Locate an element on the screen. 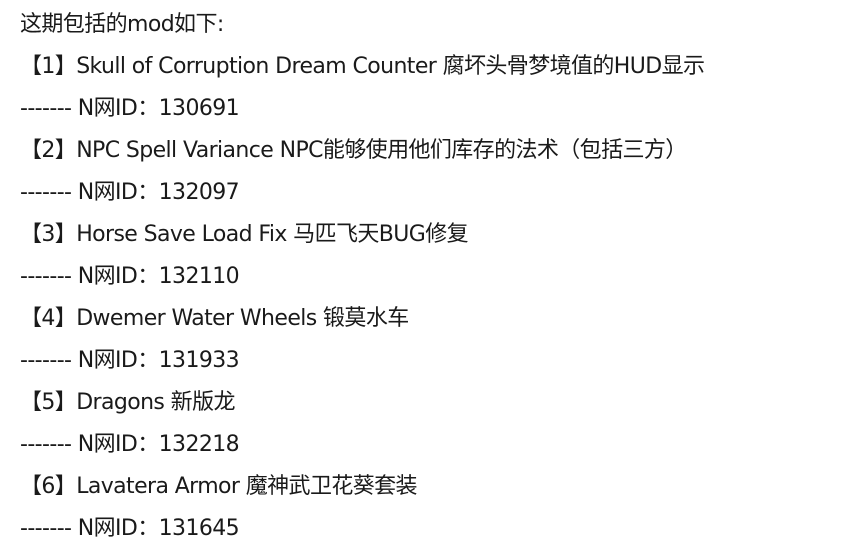 The height and width of the screenshot is (552, 860). mod-id: ------- N网ID：130691 is located at coordinates (130, 108).